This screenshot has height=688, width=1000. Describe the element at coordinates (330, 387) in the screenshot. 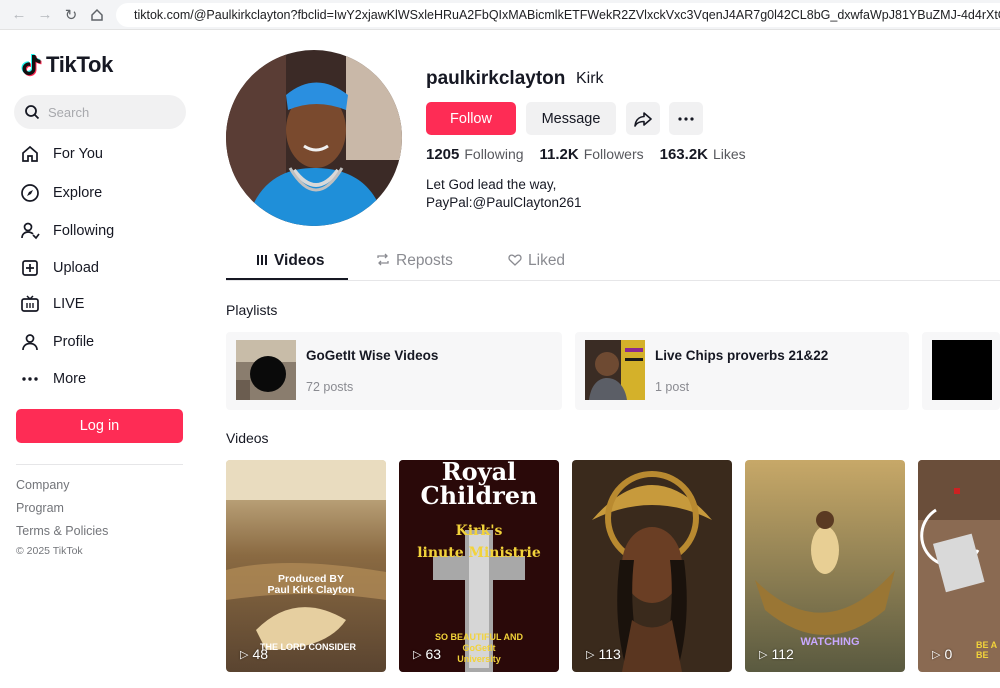

I see `playlist-count: 72 posts` at that location.